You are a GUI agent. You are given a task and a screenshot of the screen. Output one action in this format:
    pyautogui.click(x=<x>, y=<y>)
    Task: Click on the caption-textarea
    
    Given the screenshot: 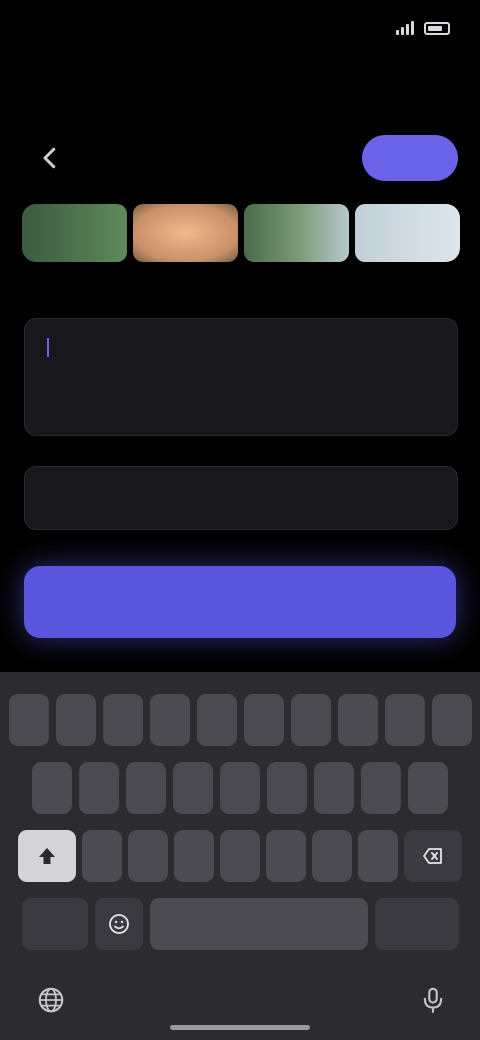 What is the action you would take?
    pyautogui.click(x=241, y=377)
    